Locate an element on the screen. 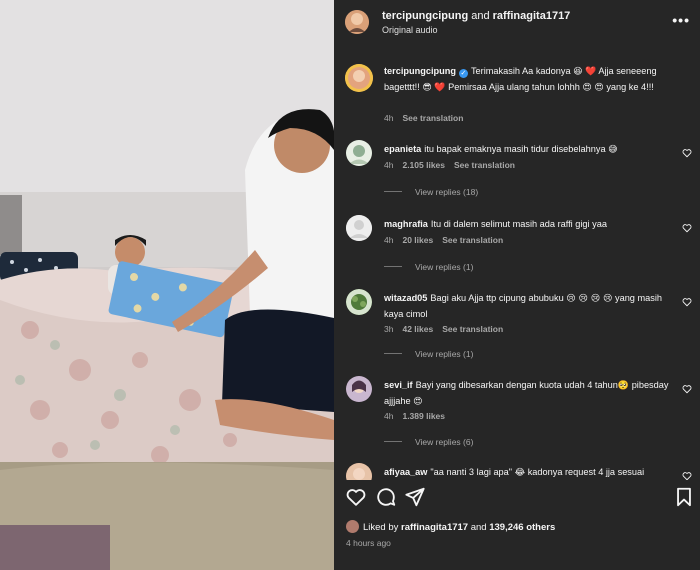 This screenshot has height=570, width=700. pleading-emoji-icon: 🥺 is located at coordinates (623, 386).